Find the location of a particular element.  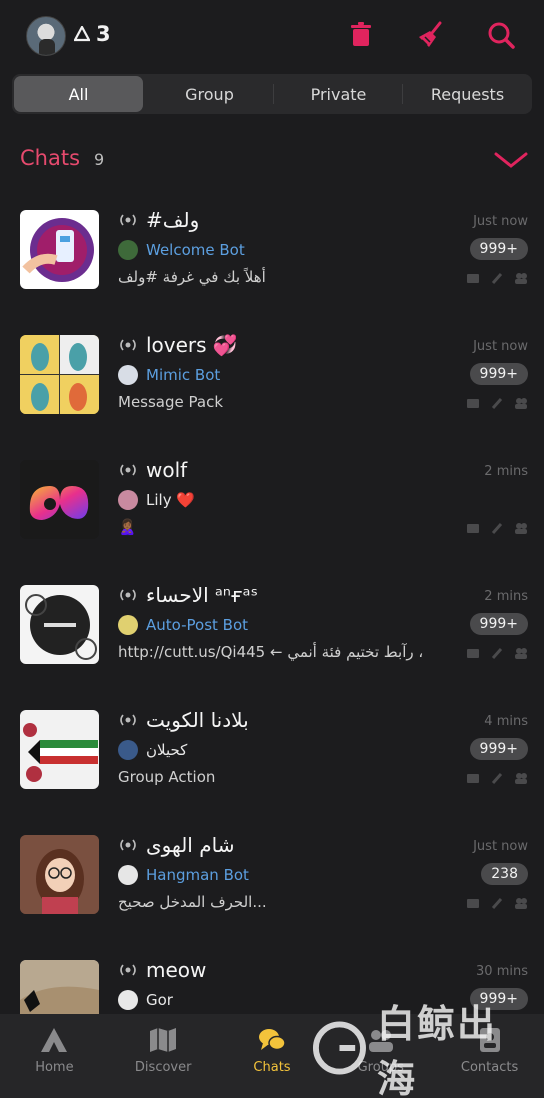

tab-all: All is located at coordinates (78, 94).